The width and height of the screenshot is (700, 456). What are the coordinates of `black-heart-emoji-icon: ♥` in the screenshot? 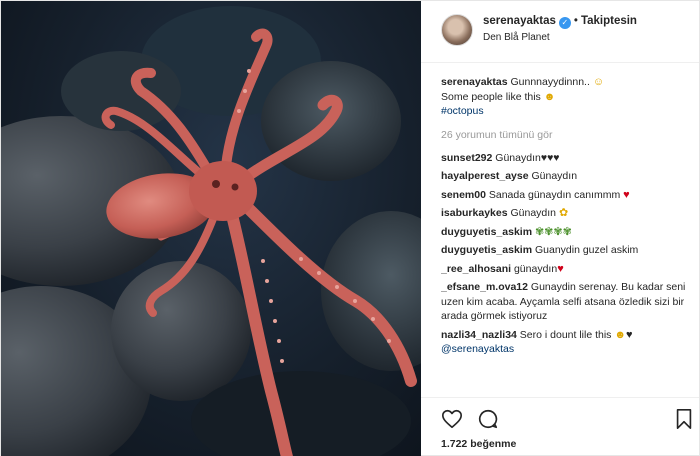 It's located at (629, 334).